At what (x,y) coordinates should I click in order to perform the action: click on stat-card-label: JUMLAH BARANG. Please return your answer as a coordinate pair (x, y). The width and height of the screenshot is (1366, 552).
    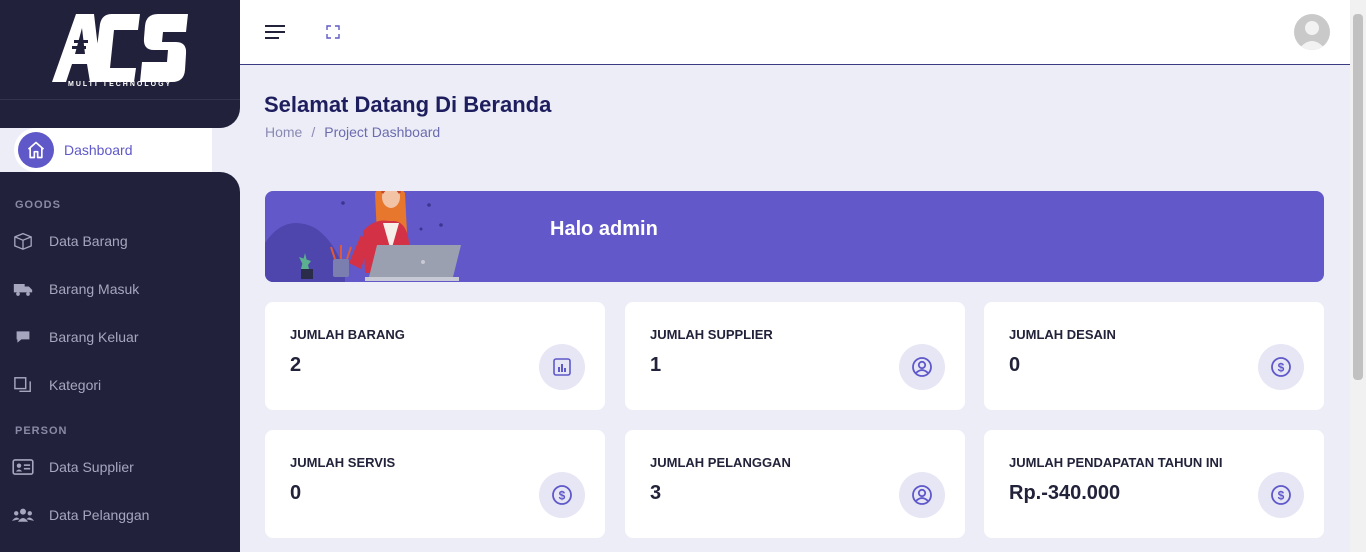
    Looking at the image, I should click on (347, 334).